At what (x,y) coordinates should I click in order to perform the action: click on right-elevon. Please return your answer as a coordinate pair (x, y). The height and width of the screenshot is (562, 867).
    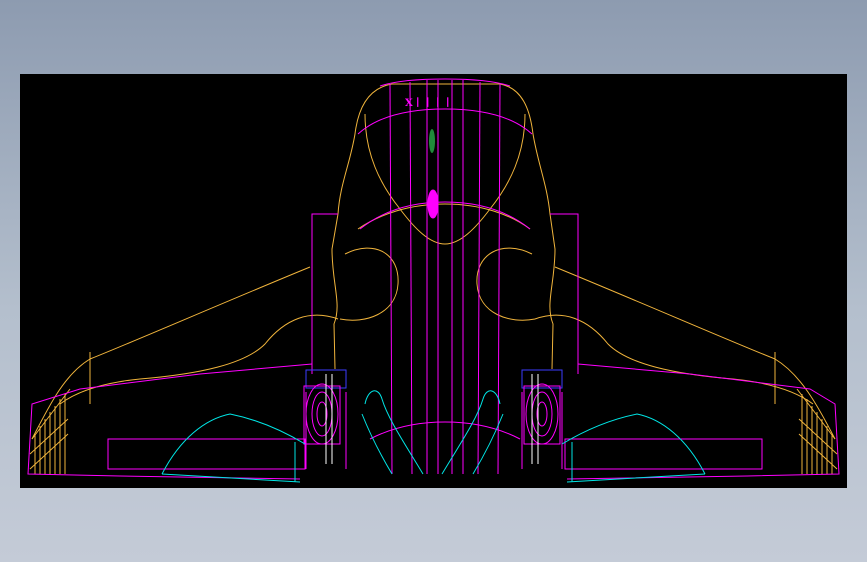
    Looking at the image, I should click on (633, 444).